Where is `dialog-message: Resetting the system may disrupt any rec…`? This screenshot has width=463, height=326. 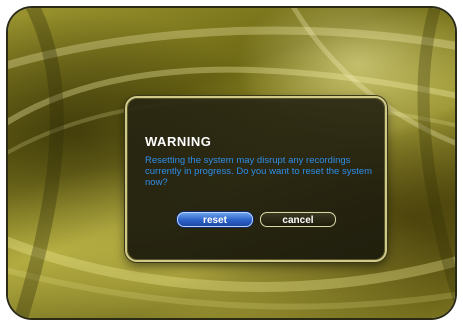
dialog-message: Resetting the system may disrupt any rec… is located at coordinates (259, 171).